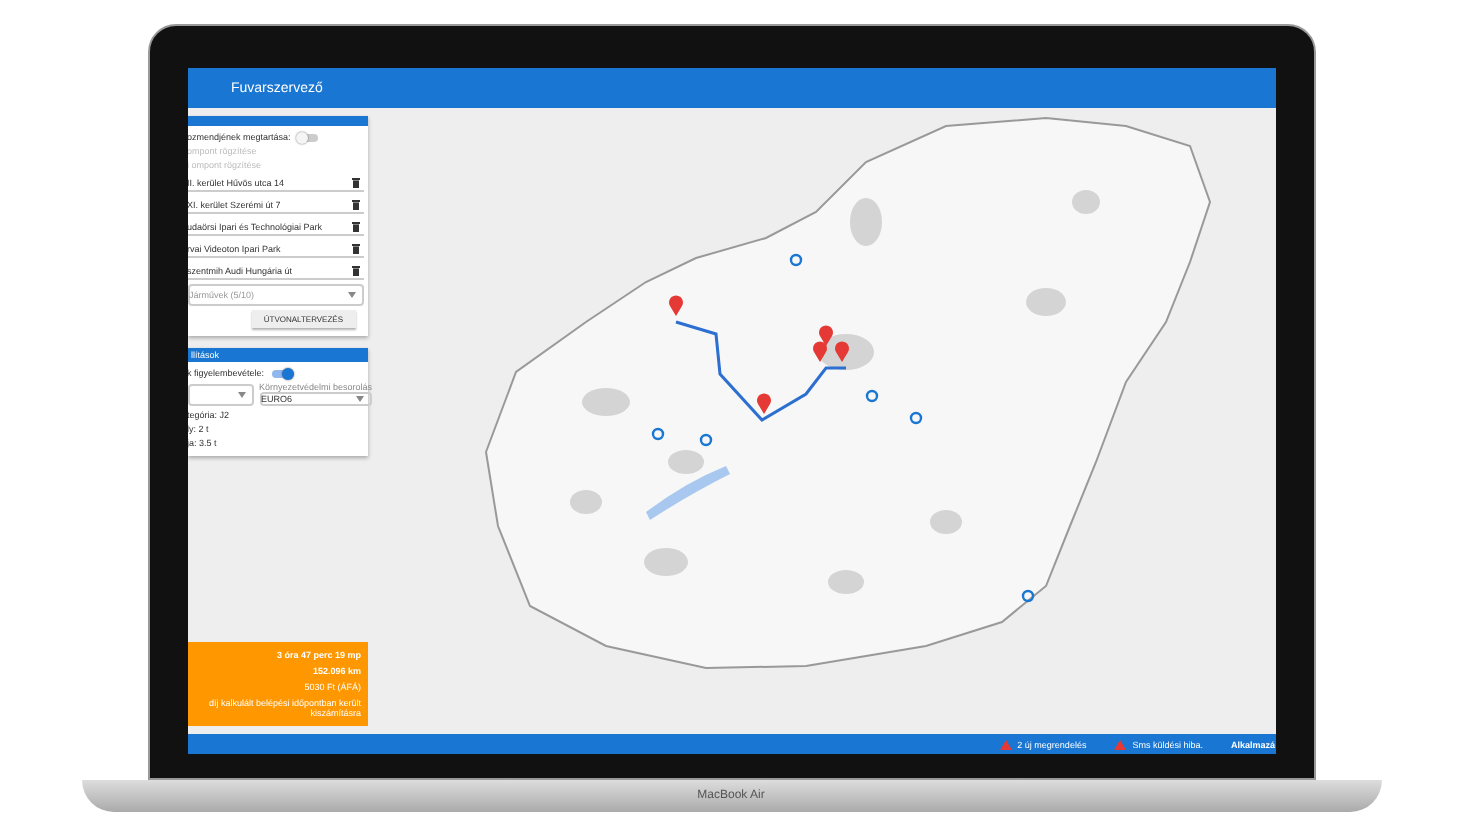 The image size is (1462, 828). I want to click on lake-shape, so click(687, 493).